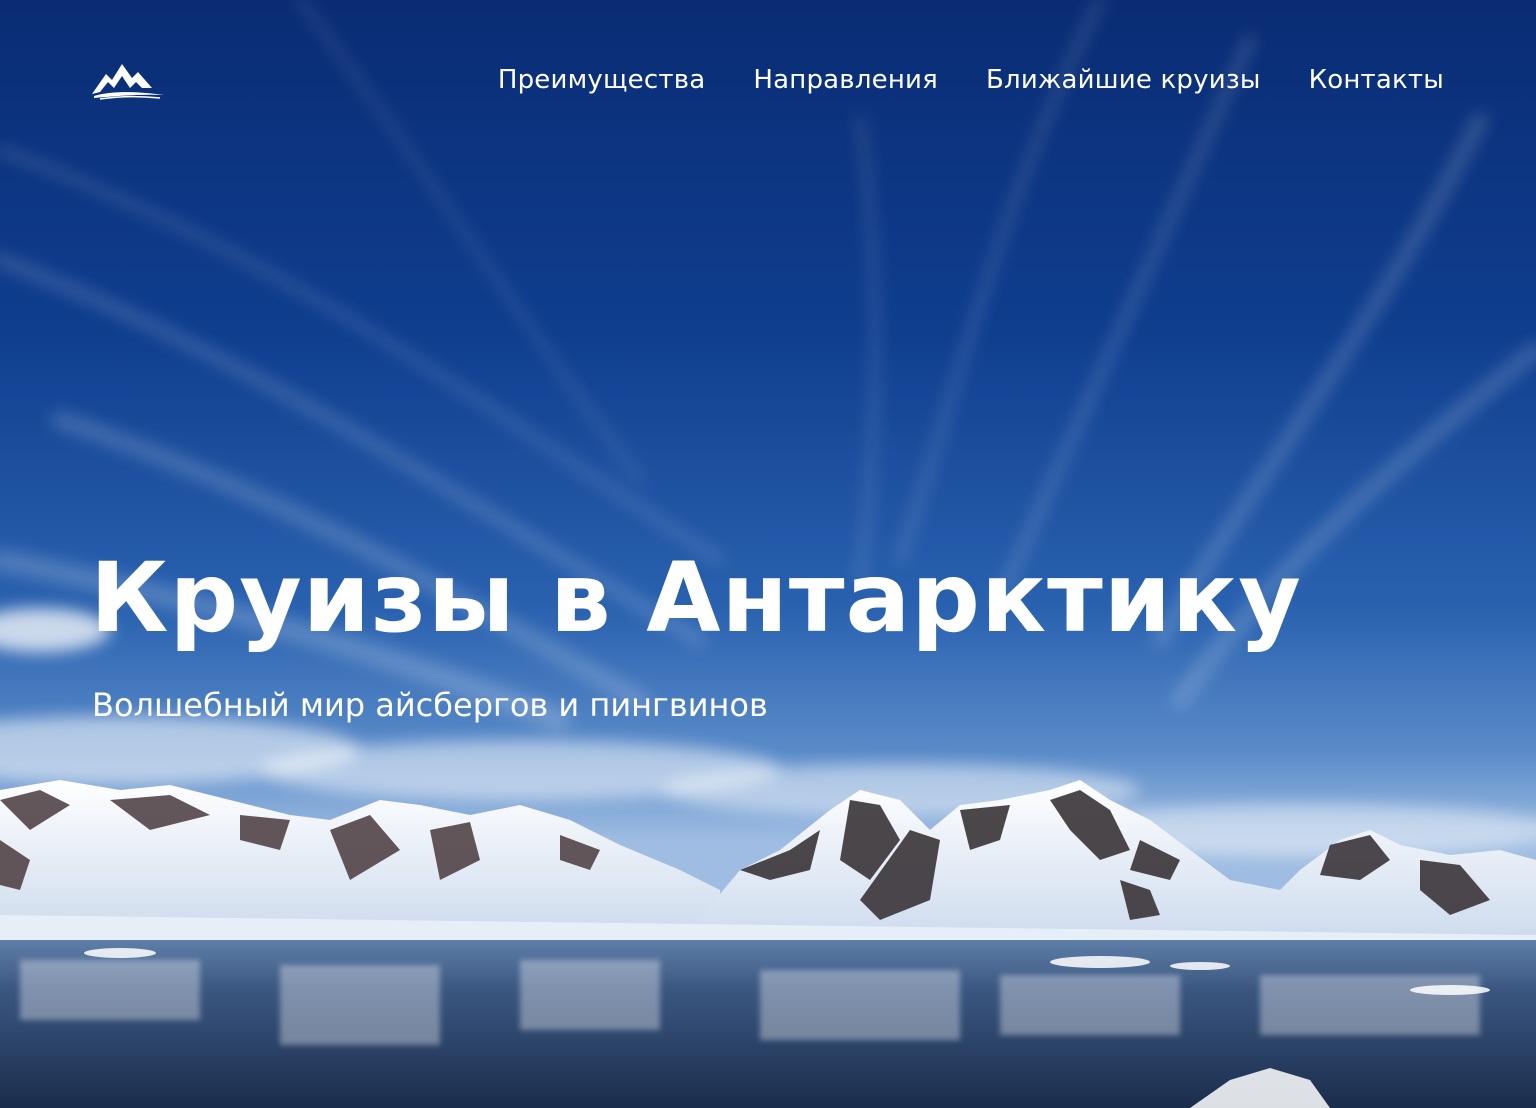  What do you see at coordinates (1123, 80) in the screenshot?
I see `nav-link-upcoming-cruises: Ближайшие круизы` at bounding box center [1123, 80].